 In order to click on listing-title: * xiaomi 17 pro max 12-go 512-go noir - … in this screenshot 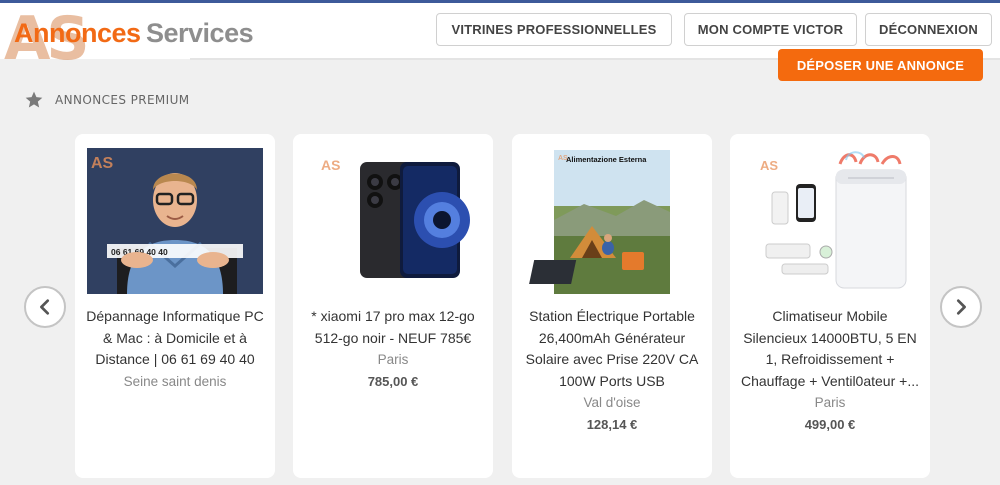, I will do `click(393, 327)`.